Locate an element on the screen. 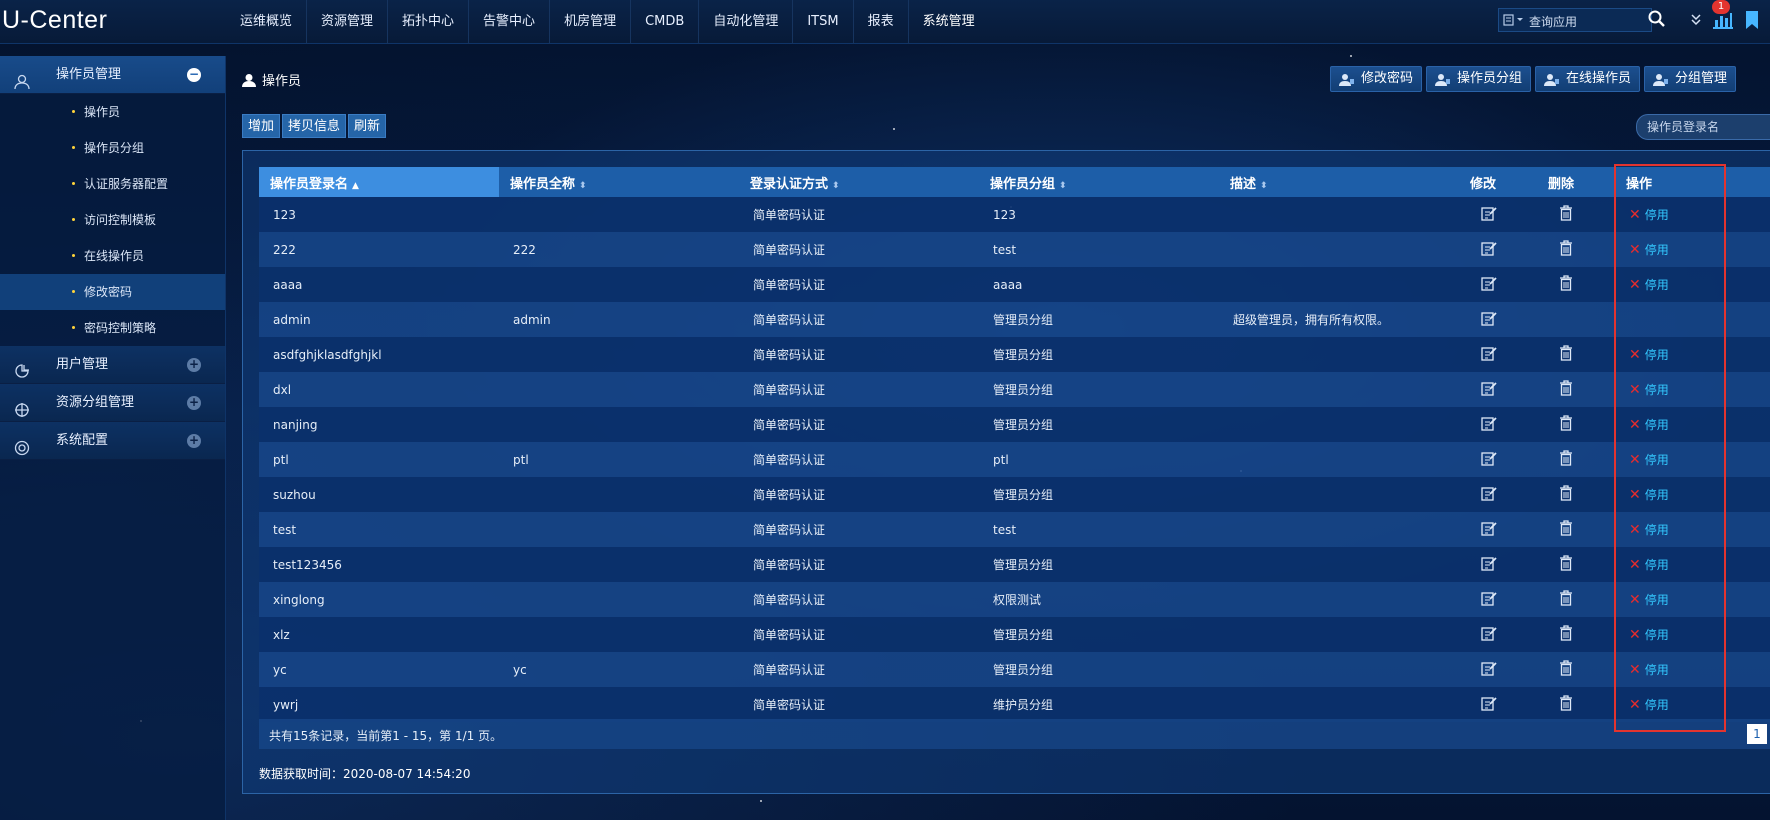  col-group-header: 操作员分组 ⬍ is located at coordinates (1099, 182).